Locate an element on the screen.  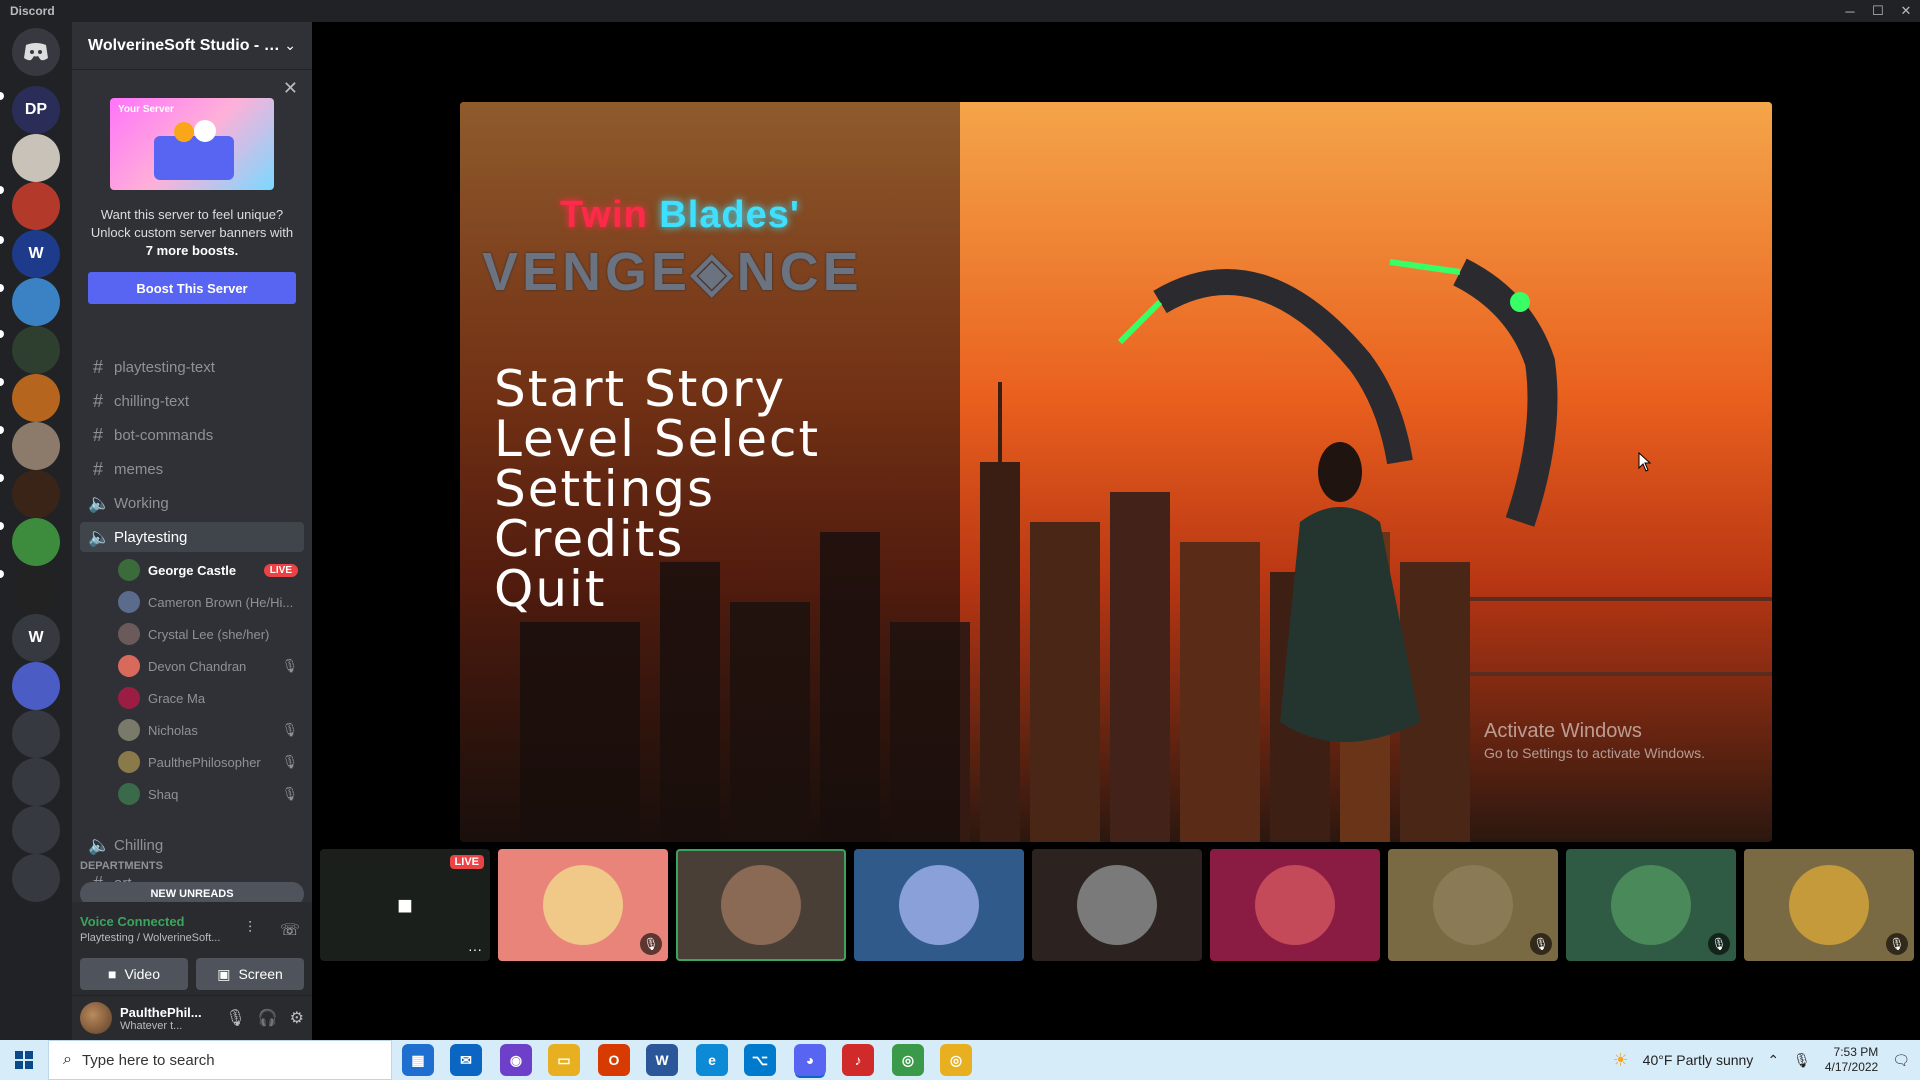
github-app-icon: ◉ is located at coordinates (516, 1060).